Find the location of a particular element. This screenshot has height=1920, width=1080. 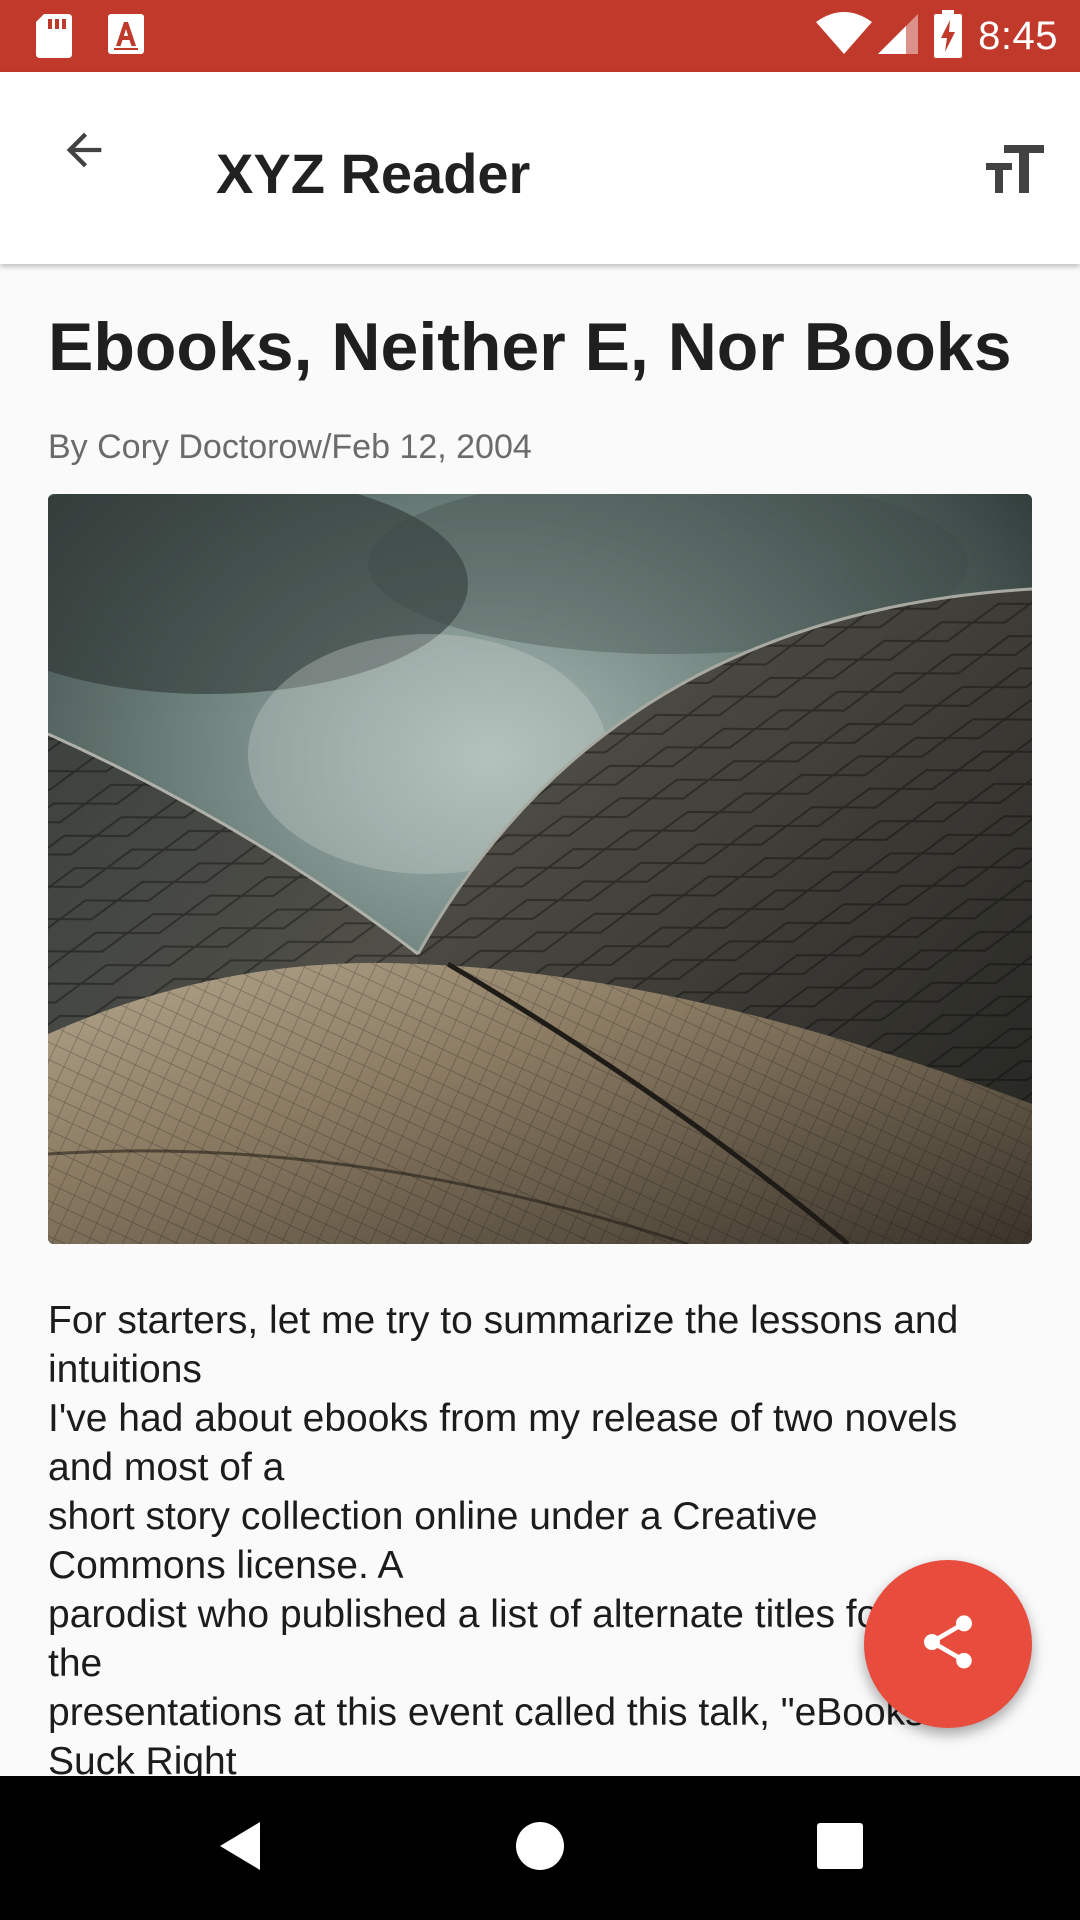

app-title: XYZ Reader is located at coordinates (373, 173).